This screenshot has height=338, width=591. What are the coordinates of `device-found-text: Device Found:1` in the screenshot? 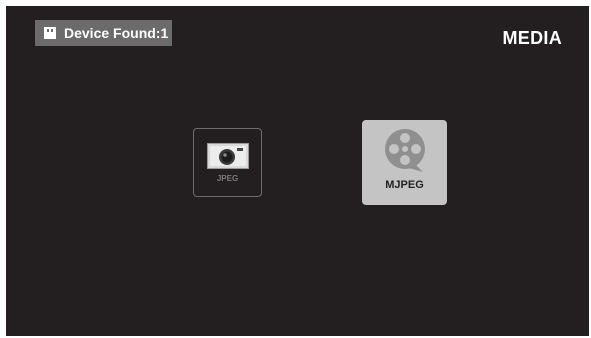 It's located at (116, 33).